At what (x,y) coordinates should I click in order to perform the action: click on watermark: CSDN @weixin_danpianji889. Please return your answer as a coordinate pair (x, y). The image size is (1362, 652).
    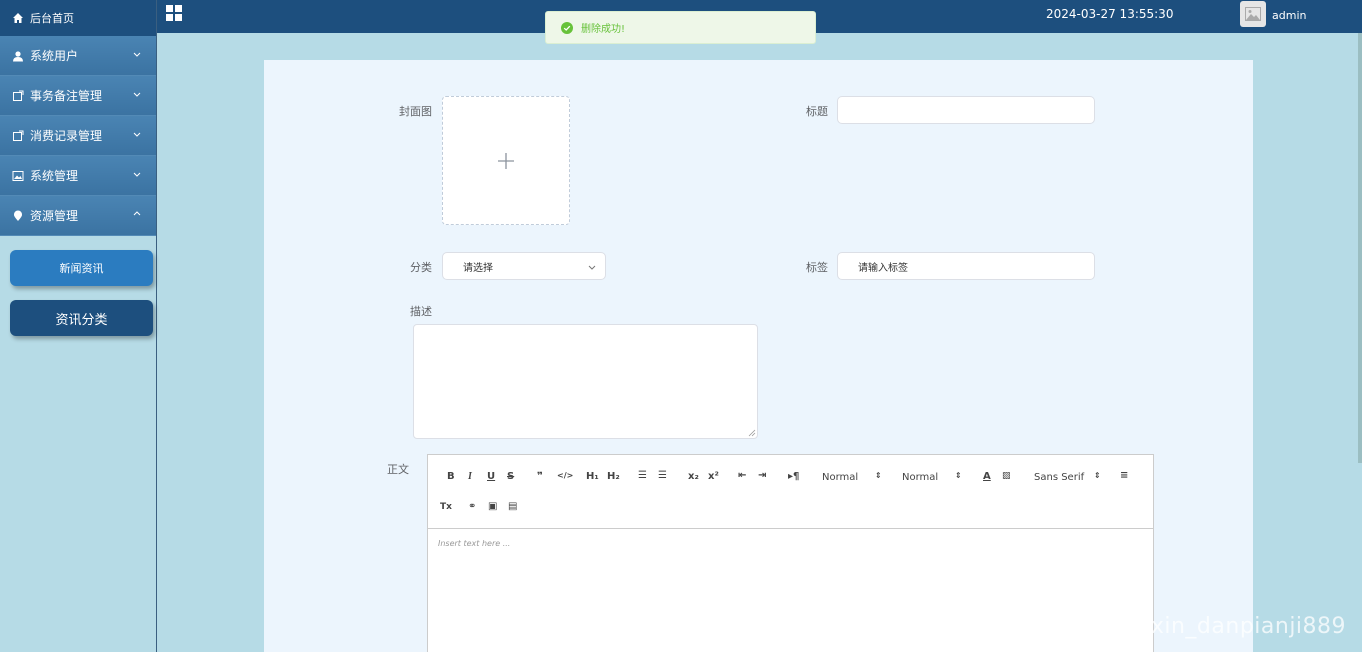
    Looking at the image, I should click on (1182, 626).